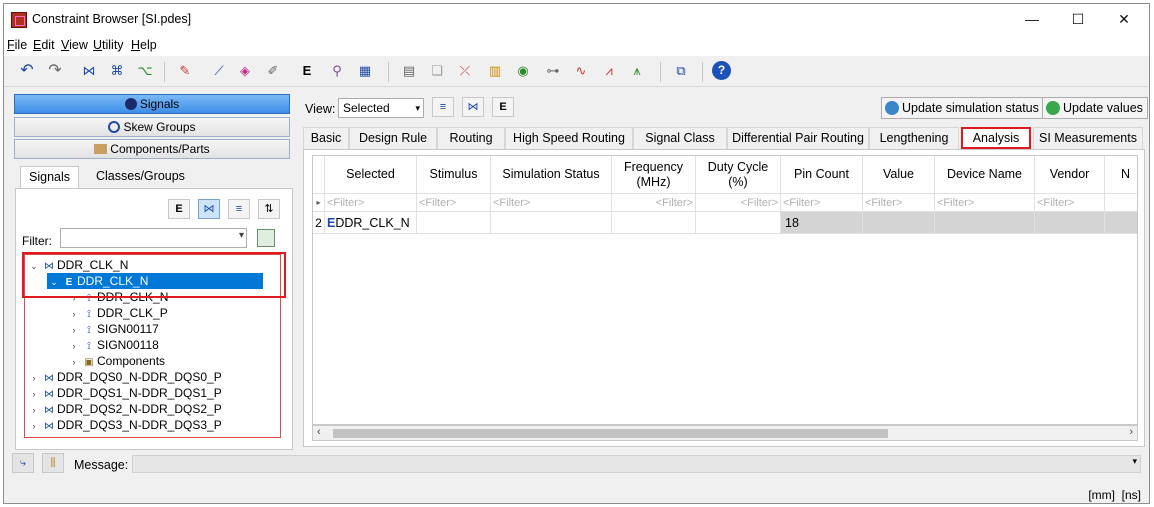 The height and width of the screenshot is (507, 1154). Describe the element at coordinates (152, 104) in the screenshot. I see `signals-stack-button: Signals` at that location.